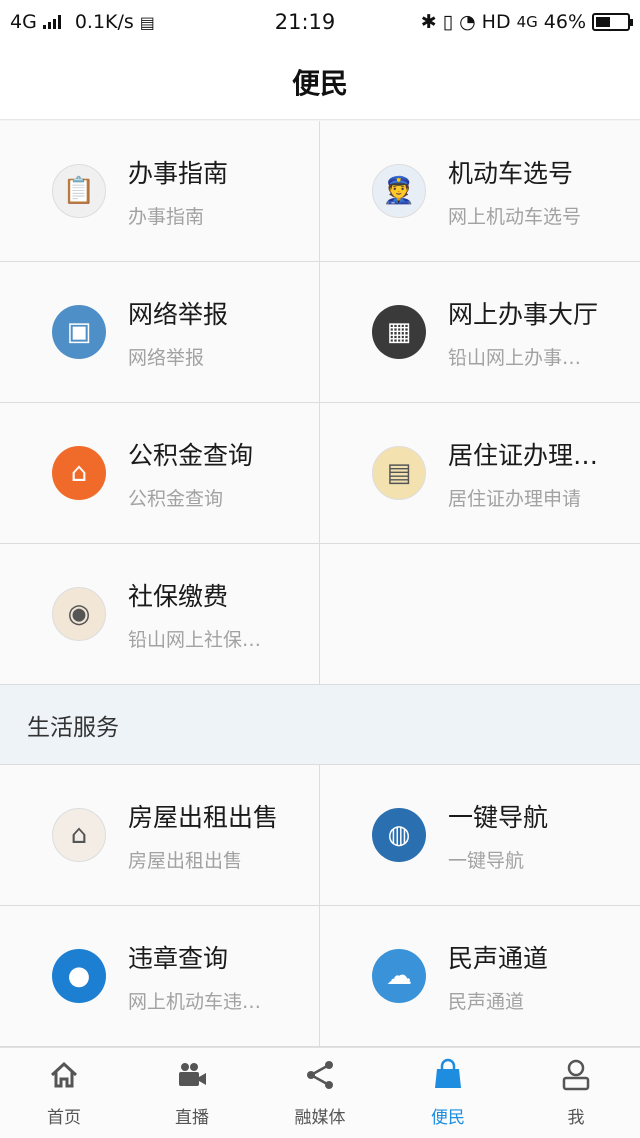 This screenshot has width=640, height=1138. I want to click on tab-user: 我, so click(576, 1093).